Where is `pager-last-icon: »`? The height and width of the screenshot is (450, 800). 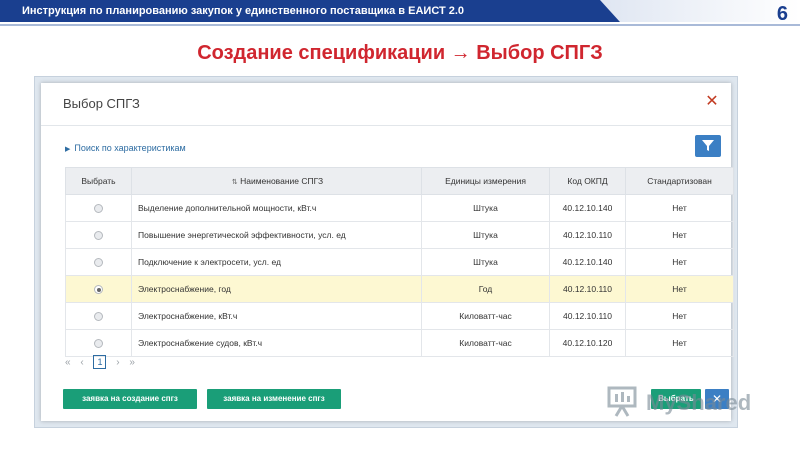 pager-last-icon: » is located at coordinates (132, 362).